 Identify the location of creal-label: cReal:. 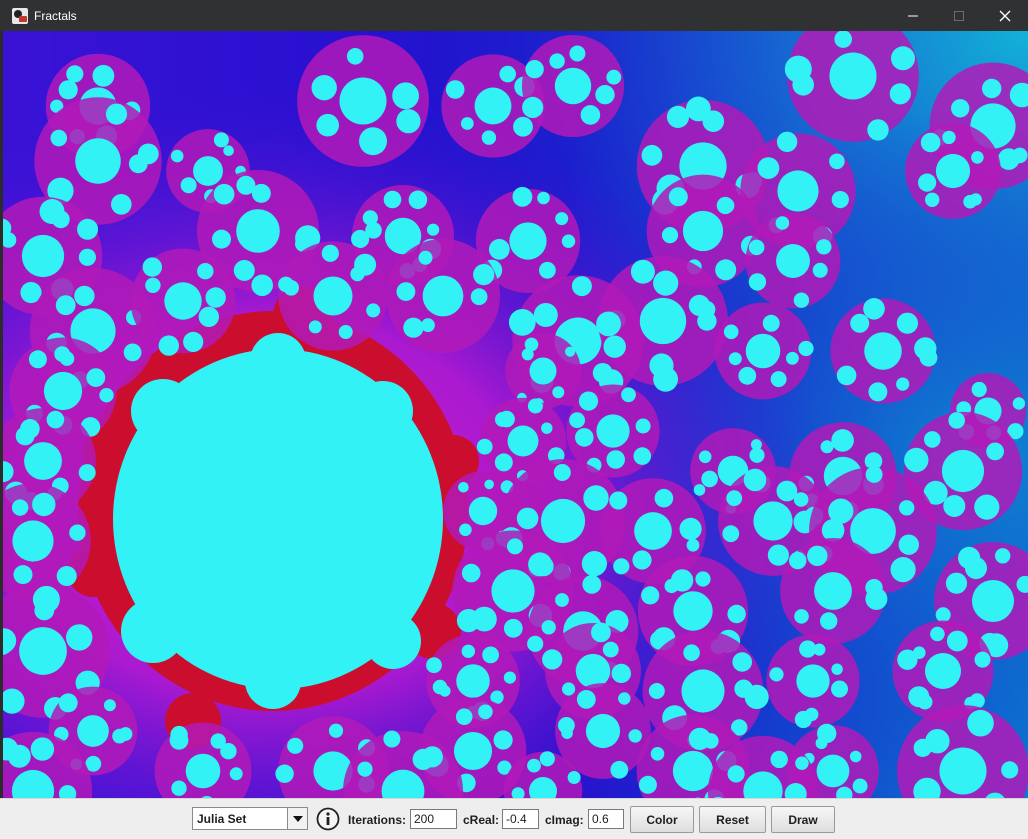
(481, 820).